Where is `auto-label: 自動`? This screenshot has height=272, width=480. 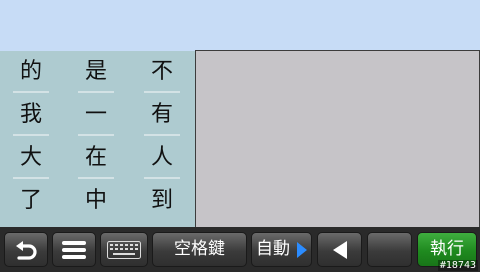 auto-label: 自動 is located at coordinates (273, 249).